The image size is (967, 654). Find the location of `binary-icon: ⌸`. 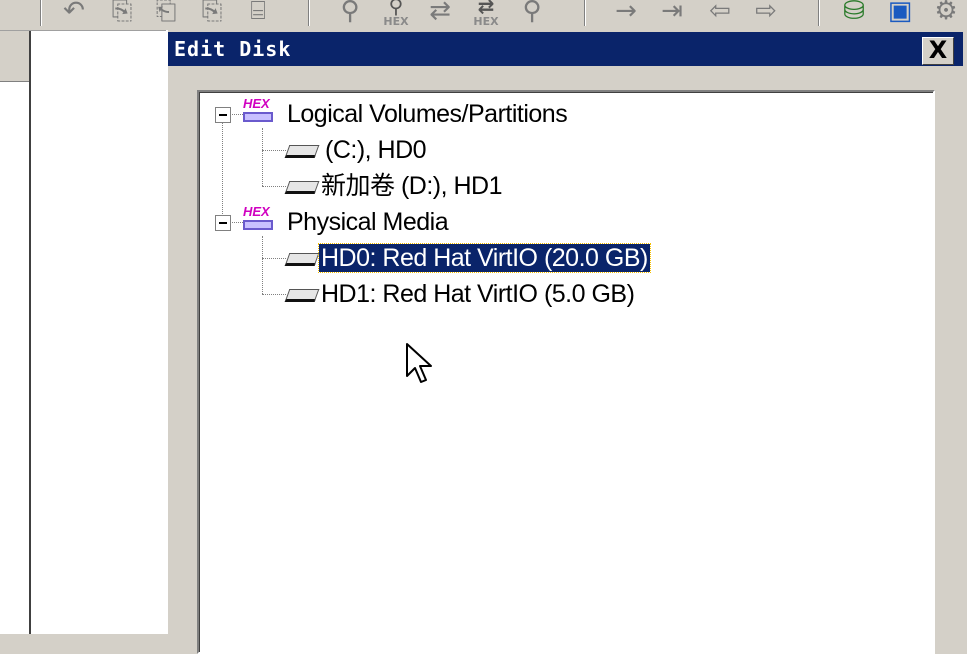

binary-icon: ⌸ is located at coordinates (258, 13).